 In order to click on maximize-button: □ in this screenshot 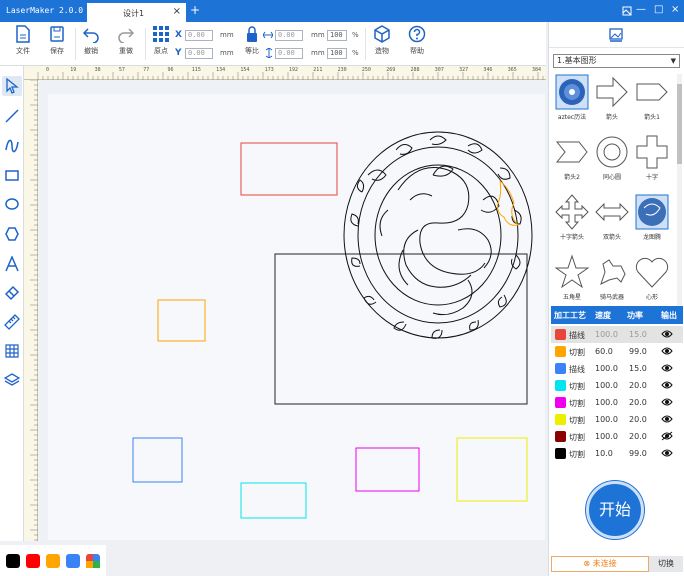, I will do `click(658, 9)`.